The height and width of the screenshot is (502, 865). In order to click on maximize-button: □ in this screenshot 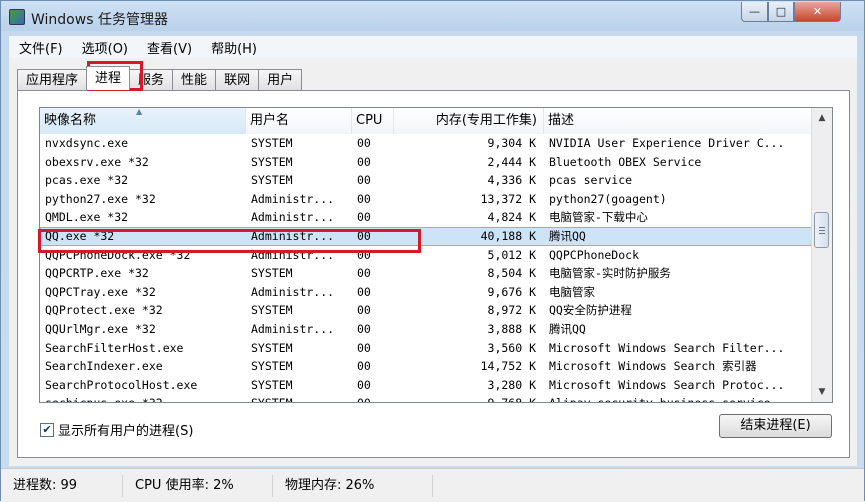, I will do `click(781, 12)`.